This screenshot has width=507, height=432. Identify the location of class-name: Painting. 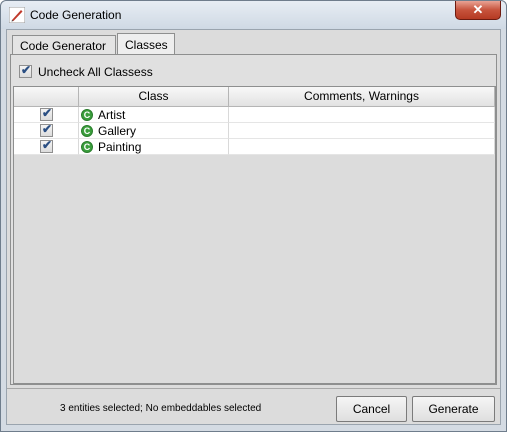
(120, 147).